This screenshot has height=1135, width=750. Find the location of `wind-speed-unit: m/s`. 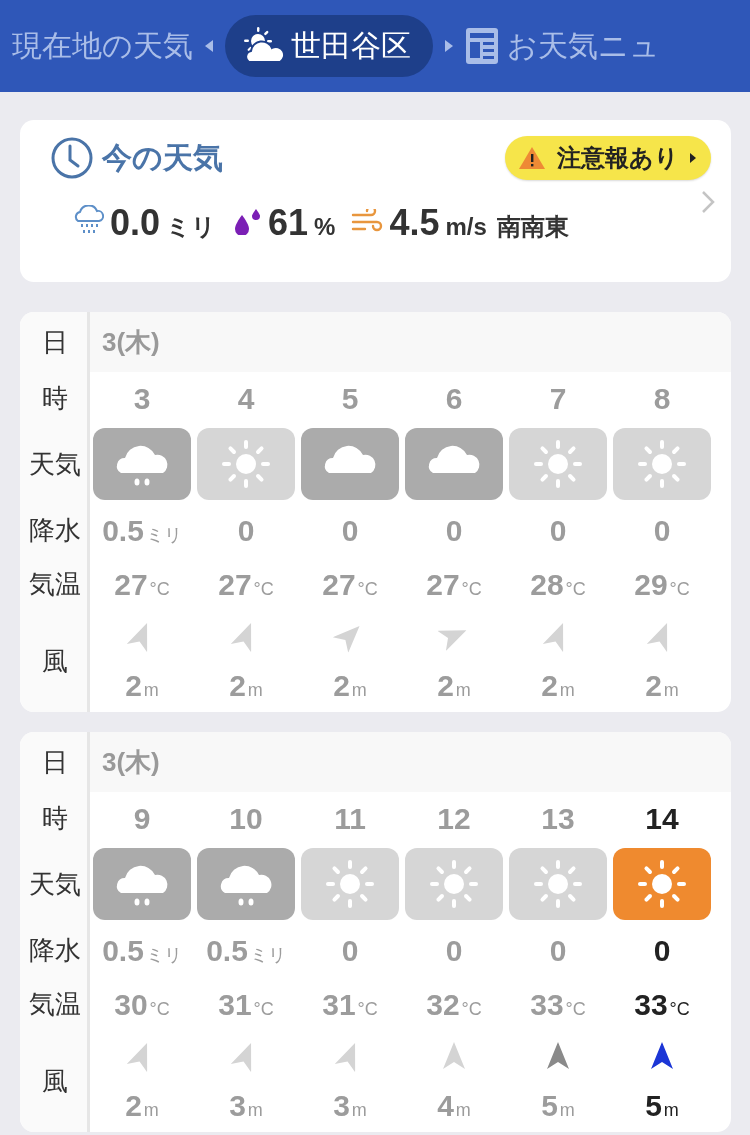

wind-speed-unit: m/s is located at coordinates (466, 227).